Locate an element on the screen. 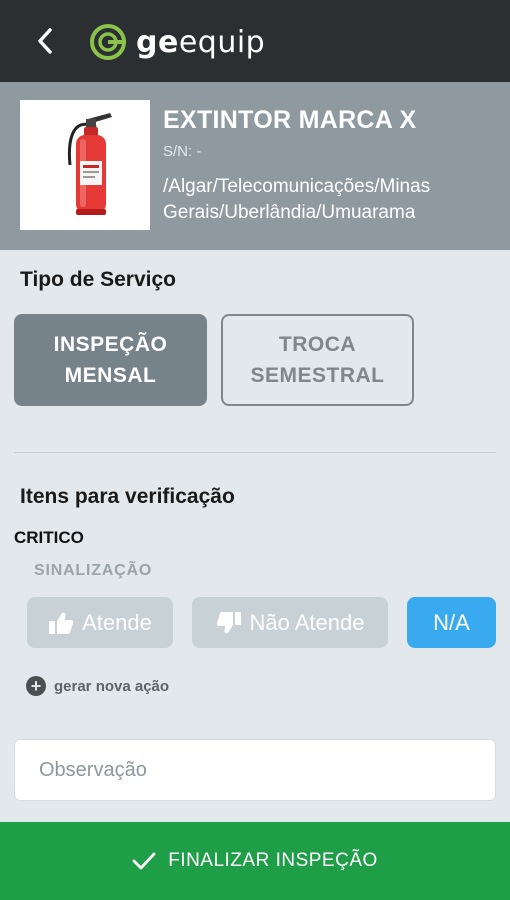 The width and height of the screenshot is (510, 900). service-option-line2: SEMESTRAL is located at coordinates (317, 375).